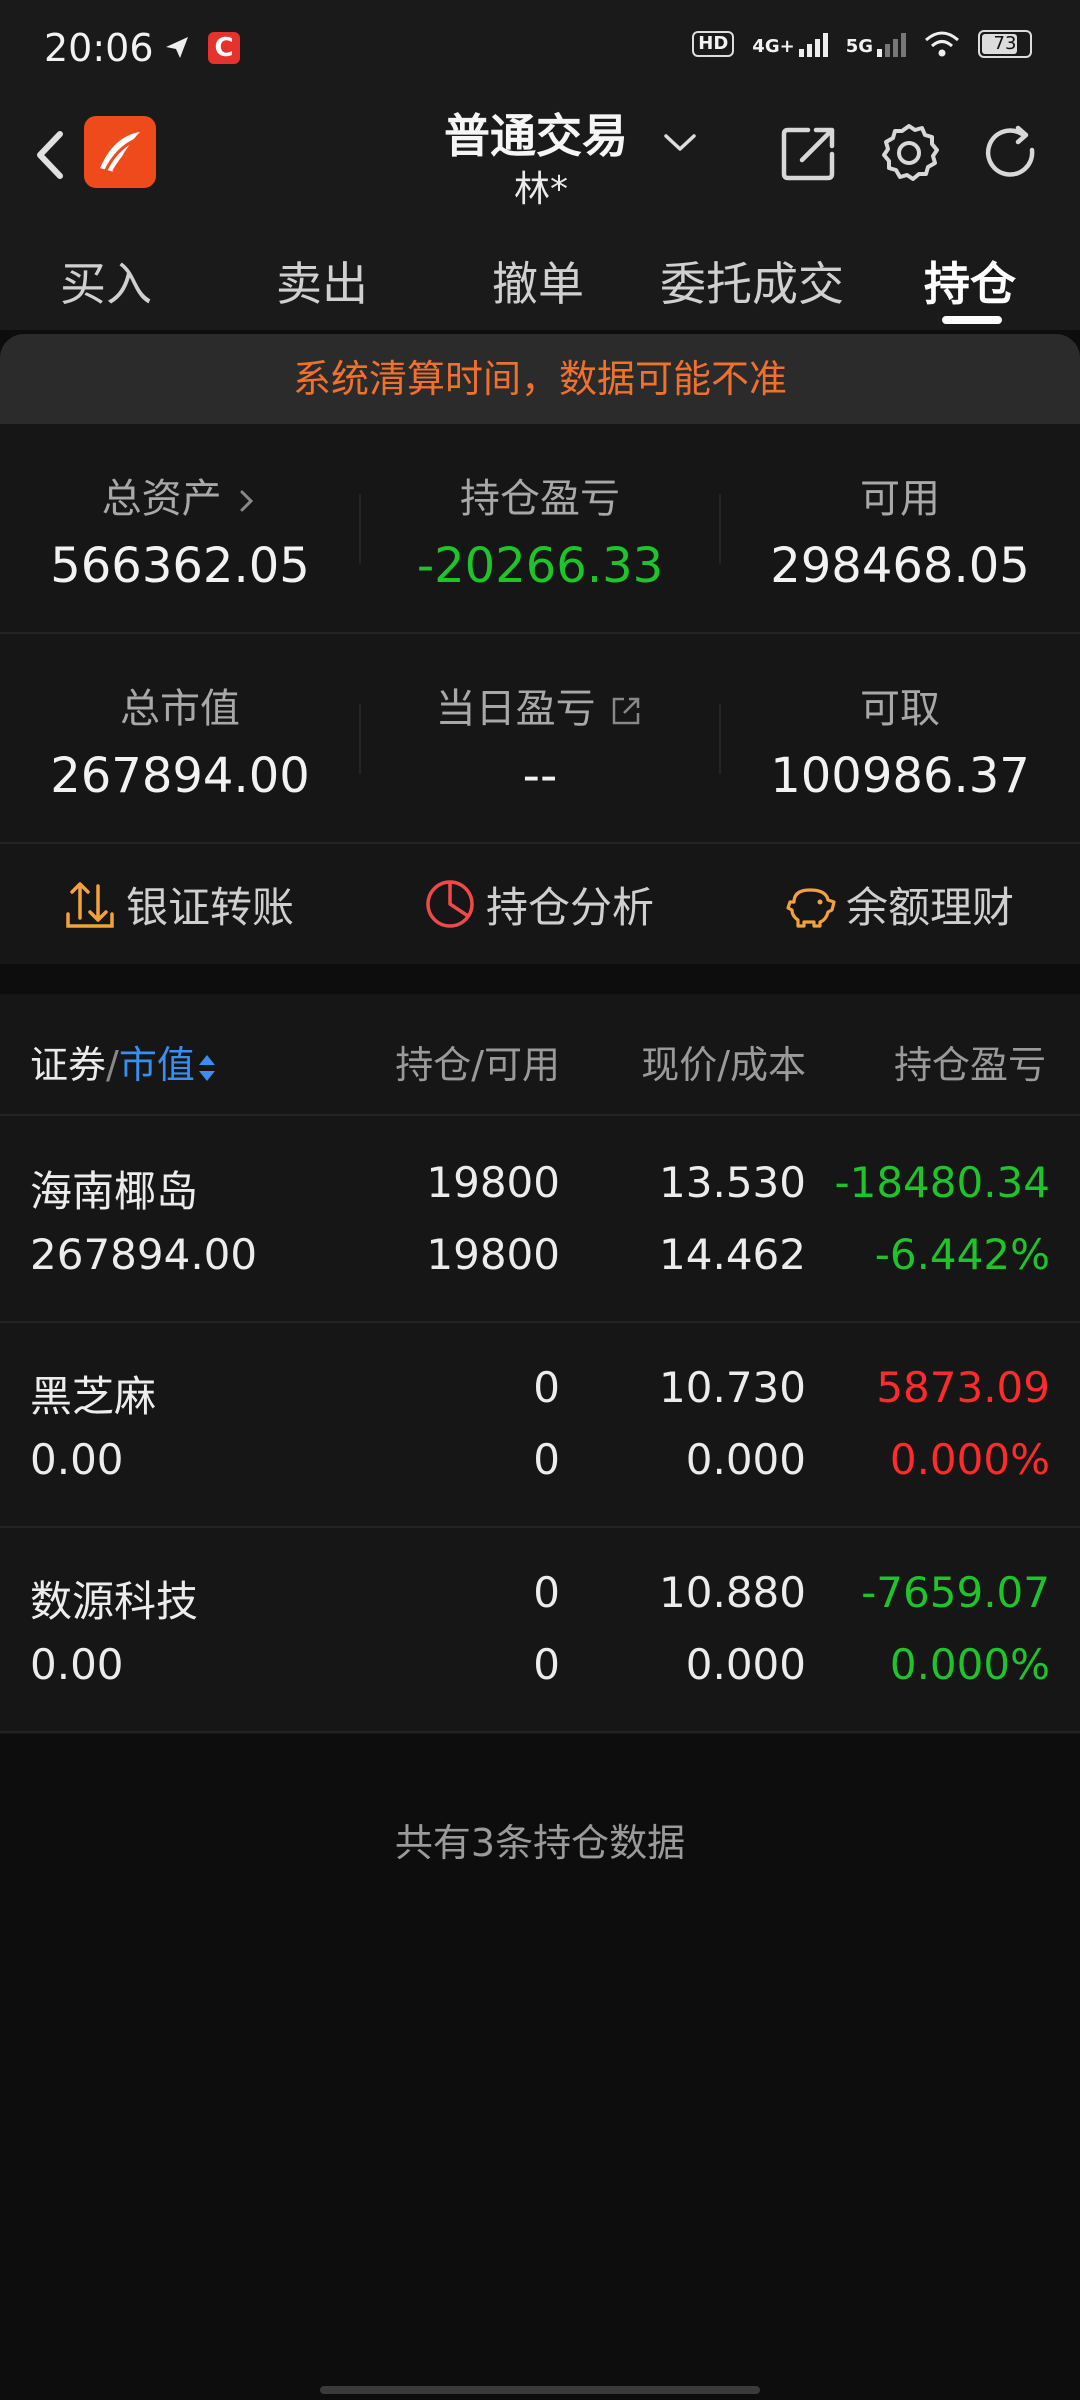  What do you see at coordinates (114, 1601) in the screenshot?
I see `security-name: 数源科技` at bounding box center [114, 1601].